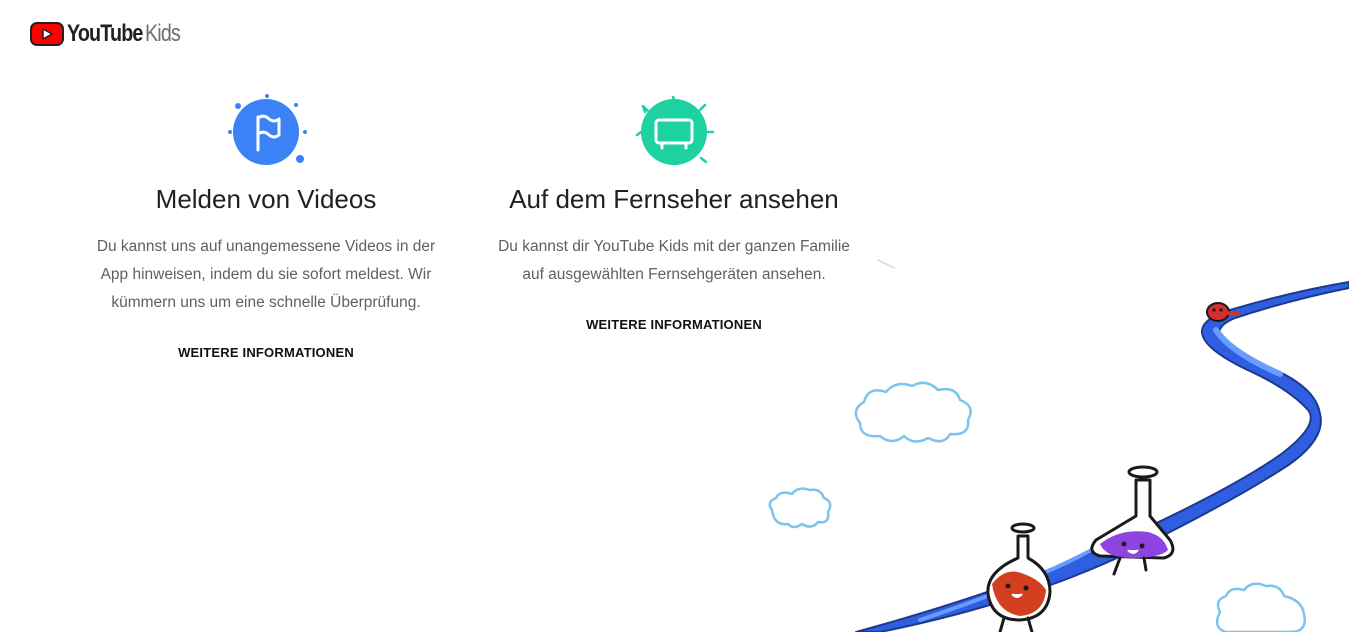 This screenshot has height=632, width=1349. What do you see at coordinates (886, 264) in the screenshot?
I see `speck-mark` at bounding box center [886, 264].